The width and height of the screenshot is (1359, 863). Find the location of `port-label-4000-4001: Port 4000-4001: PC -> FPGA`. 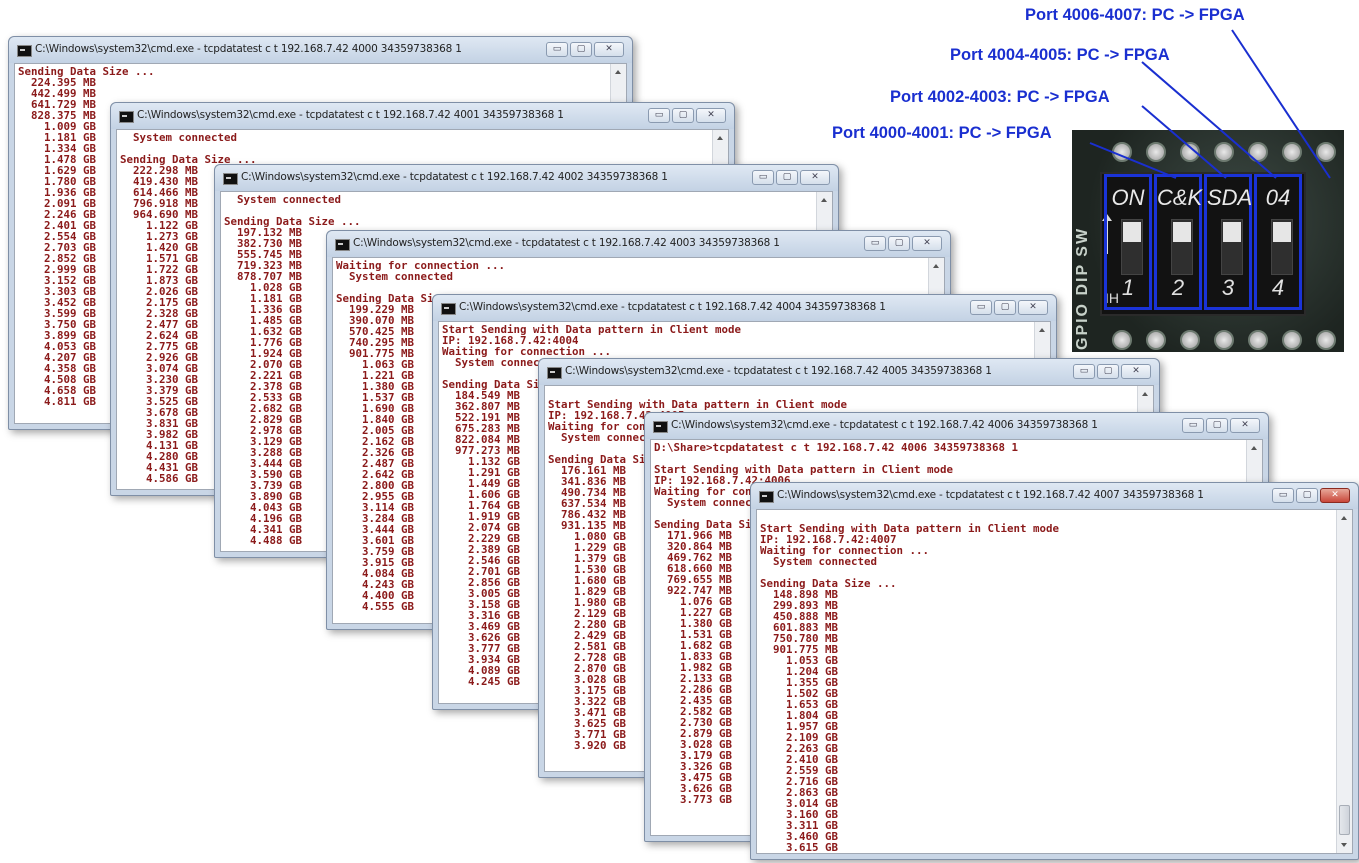

port-label-4000-4001: Port 4000-4001: PC -> FPGA is located at coordinates (942, 133).